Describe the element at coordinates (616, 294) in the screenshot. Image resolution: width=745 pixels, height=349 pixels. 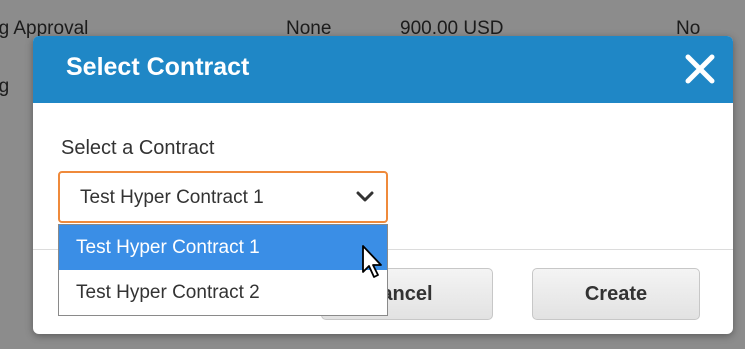
I see `create-button: Create` at that location.